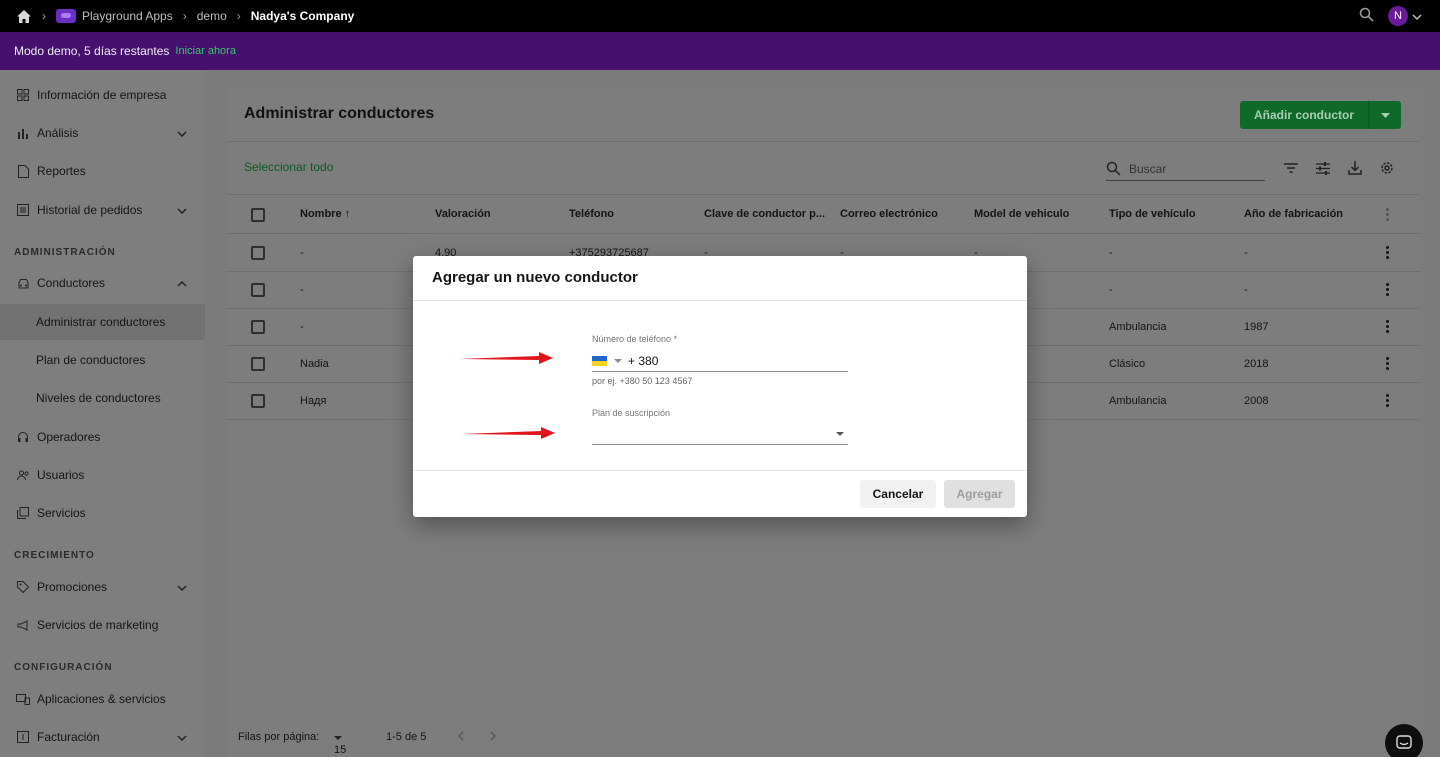  What do you see at coordinates (54, 555) in the screenshot?
I see `section-growth: CRECIMIENTO` at bounding box center [54, 555].